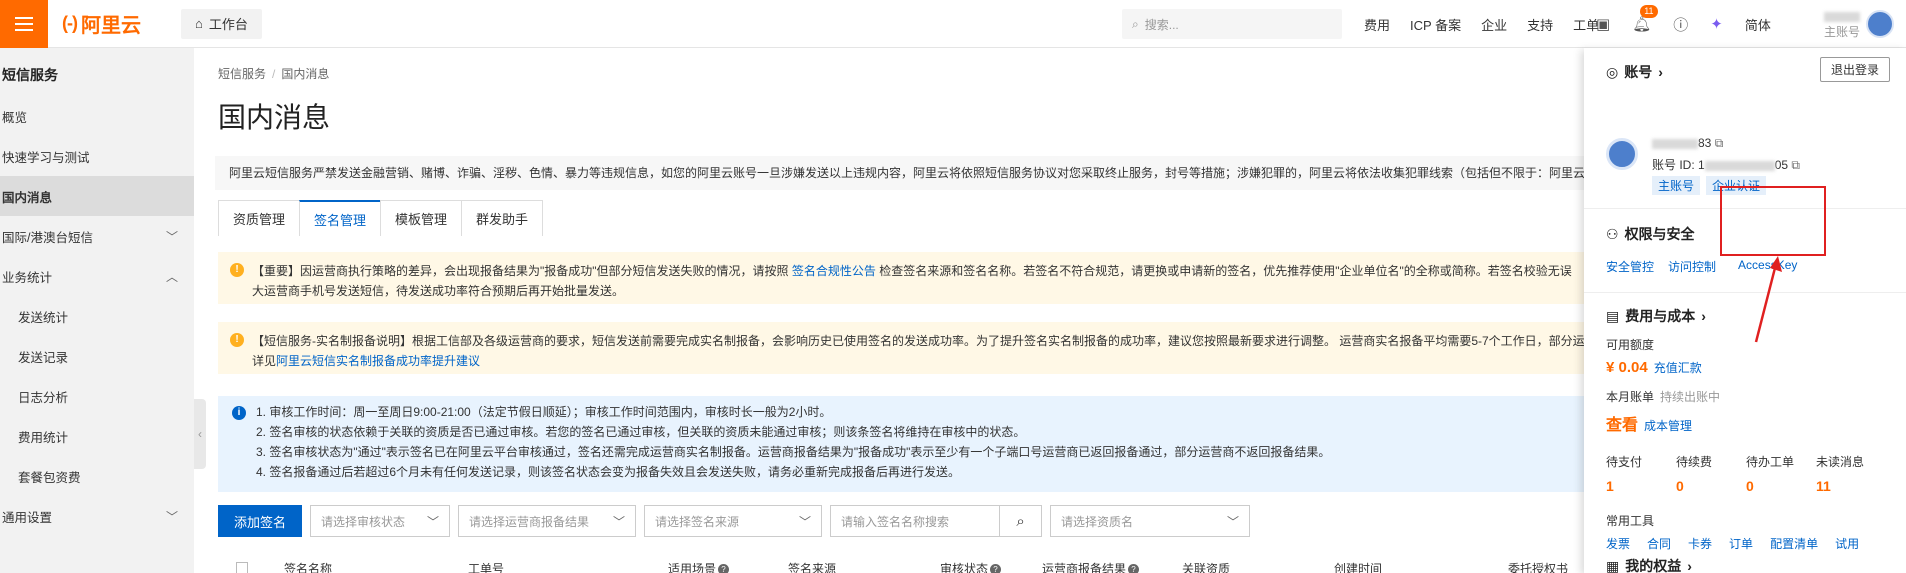 Image resolution: width=1906 pixels, height=573 pixels. Describe the element at coordinates (259, 218) in the screenshot. I see `tab-qualification: 资质管理` at that location.